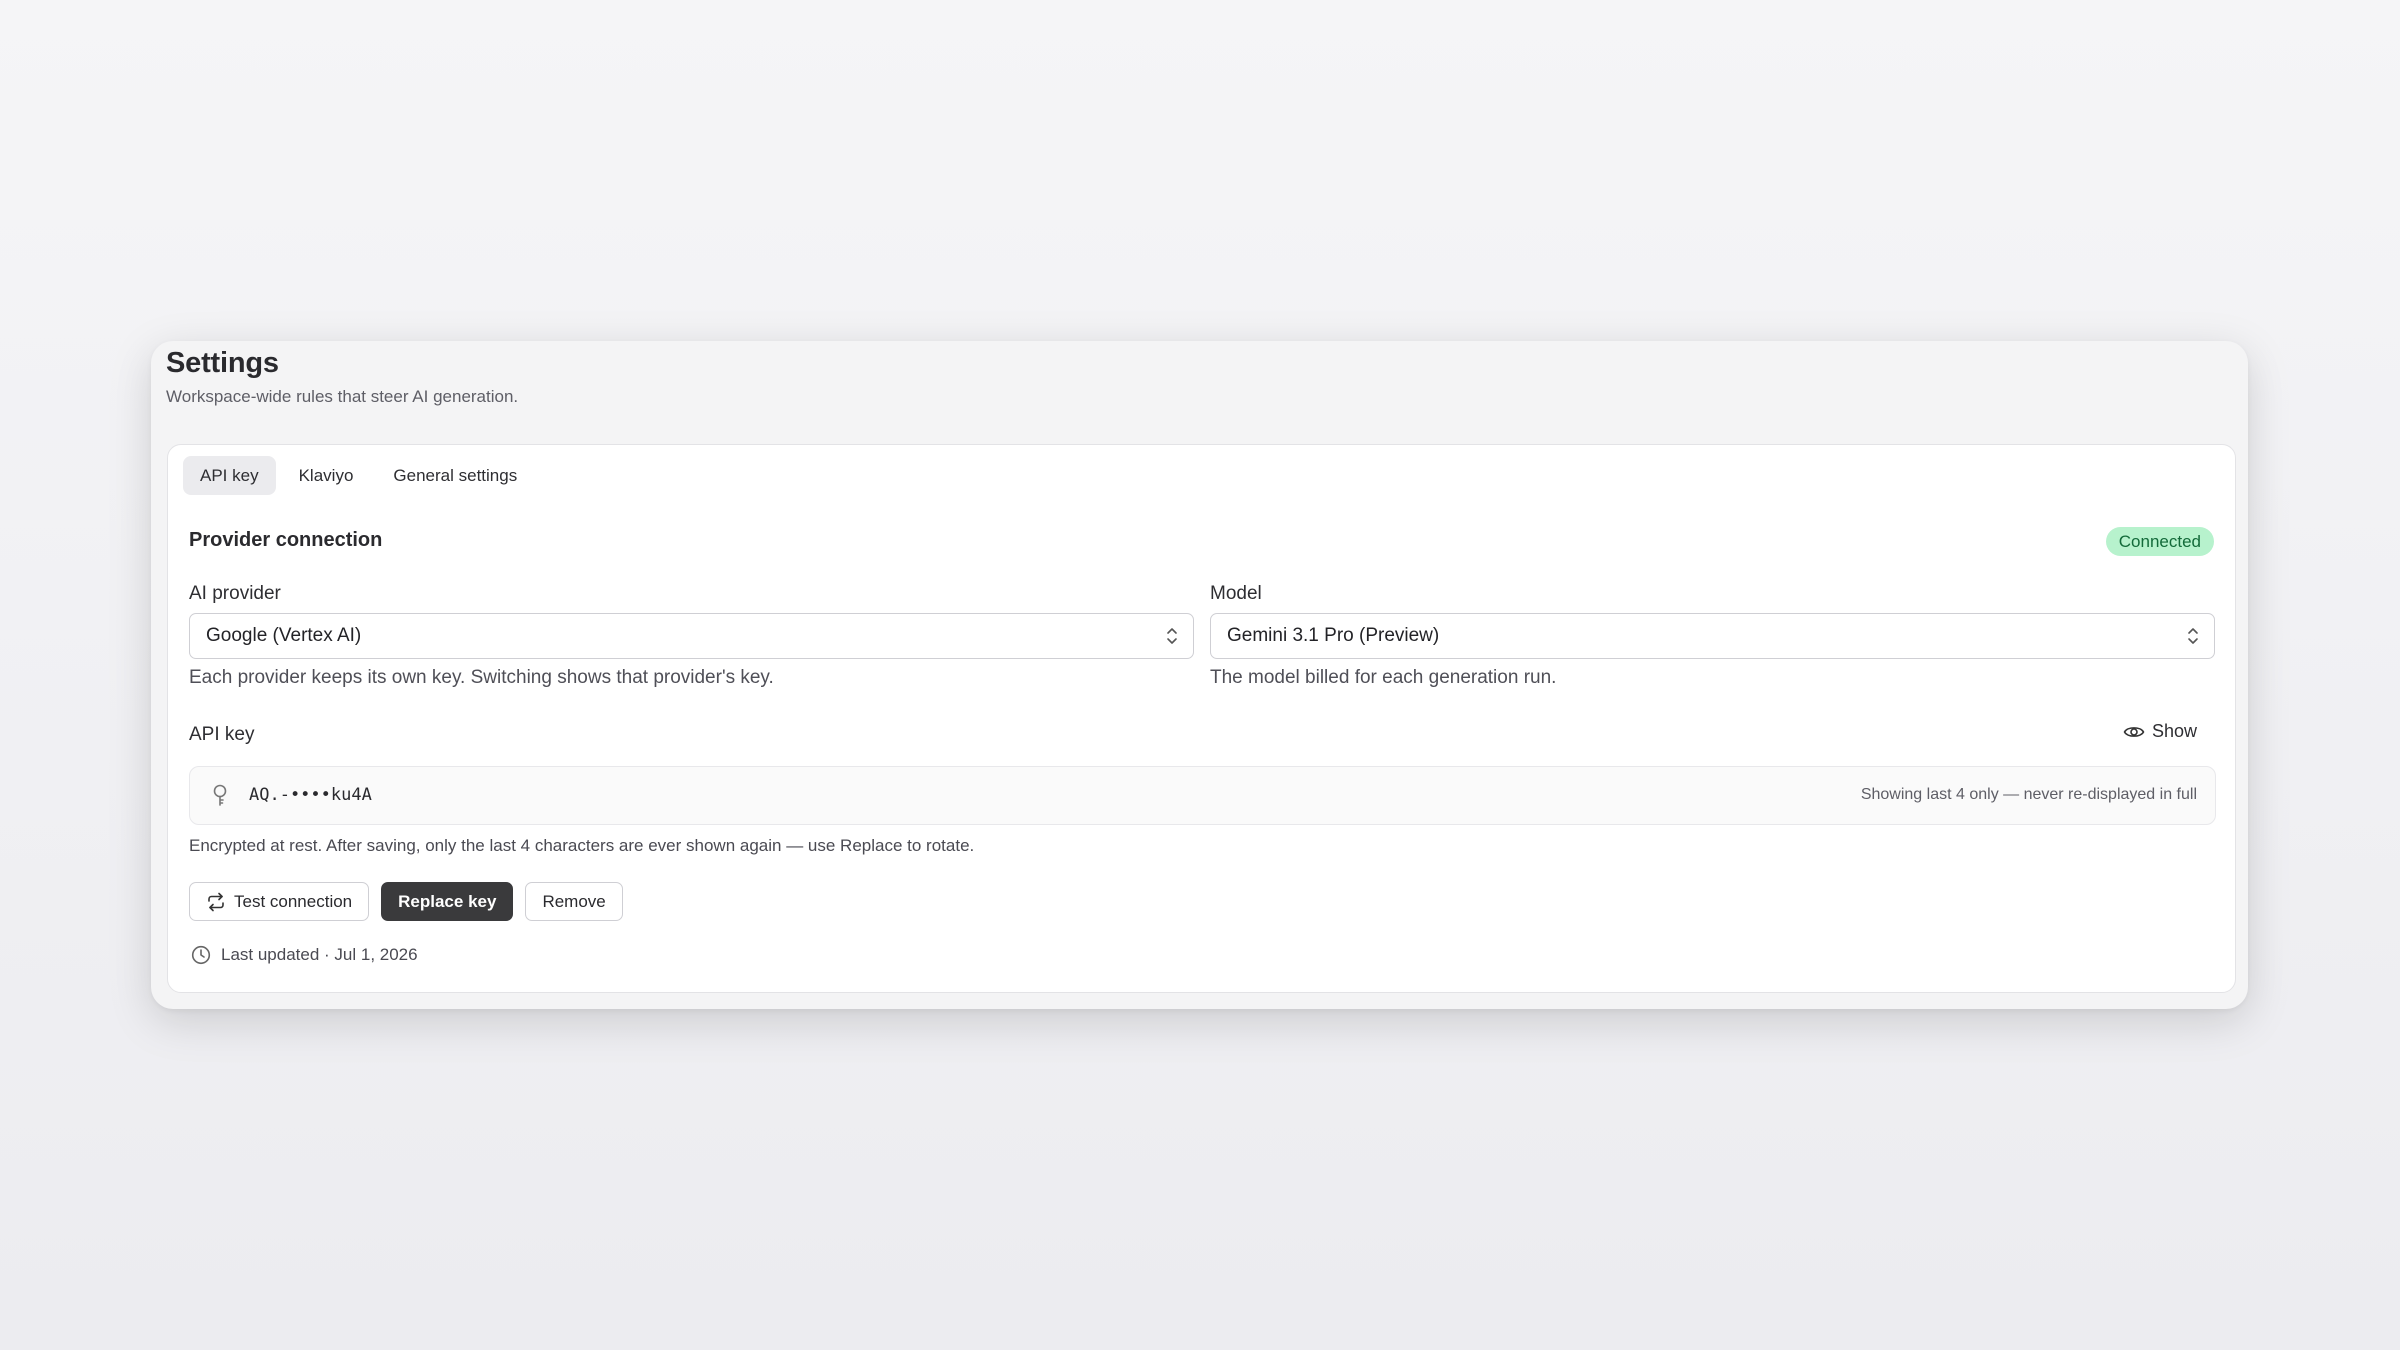 The height and width of the screenshot is (1350, 2400). I want to click on show-key-button: Show, so click(2160, 731).